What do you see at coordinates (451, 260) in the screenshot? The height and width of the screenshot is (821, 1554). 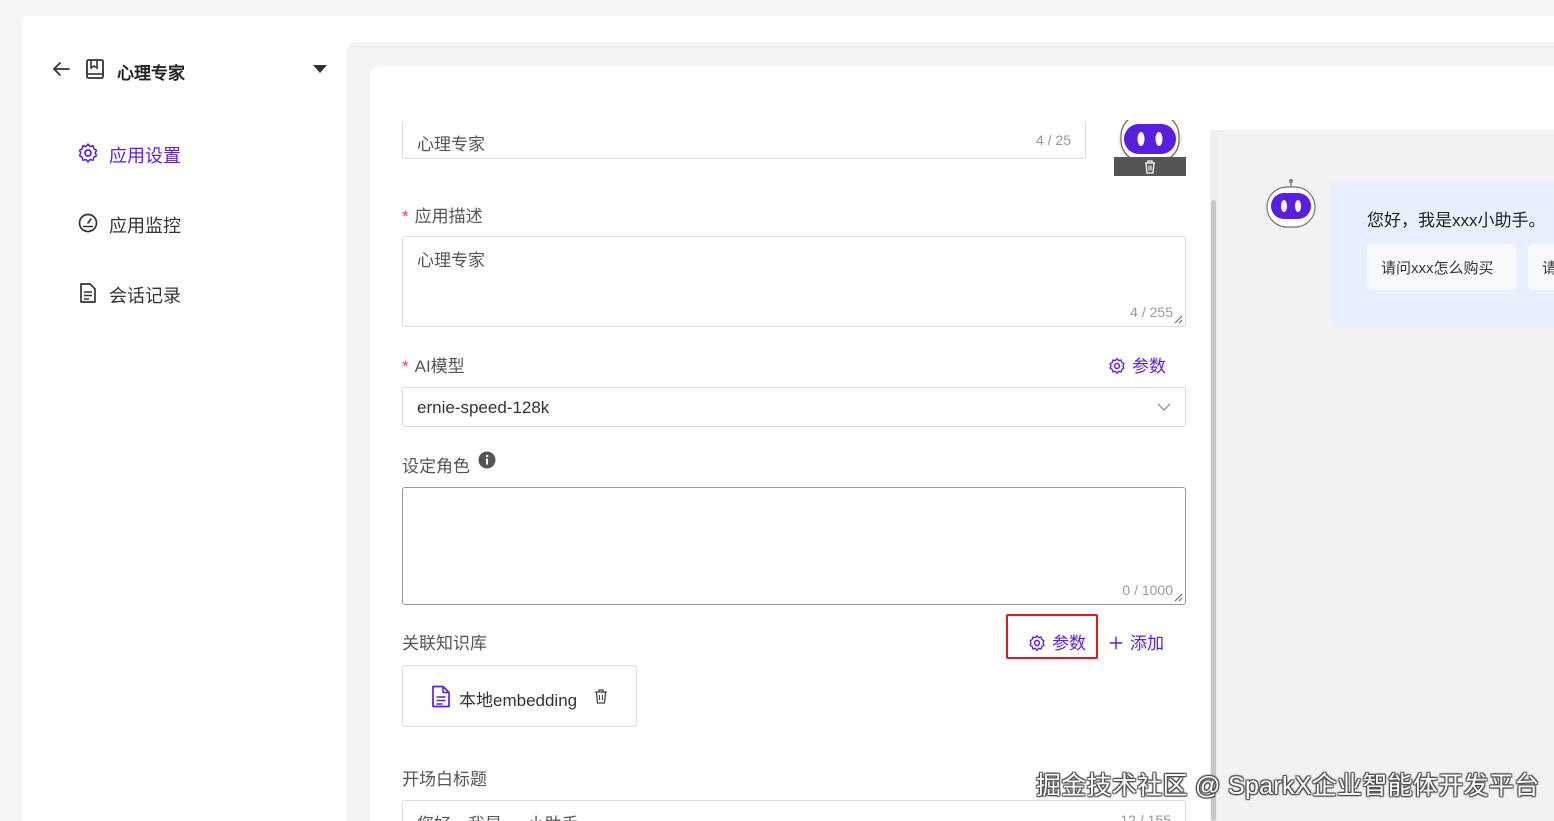 I see `description-value: 心理专家` at bounding box center [451, 260].